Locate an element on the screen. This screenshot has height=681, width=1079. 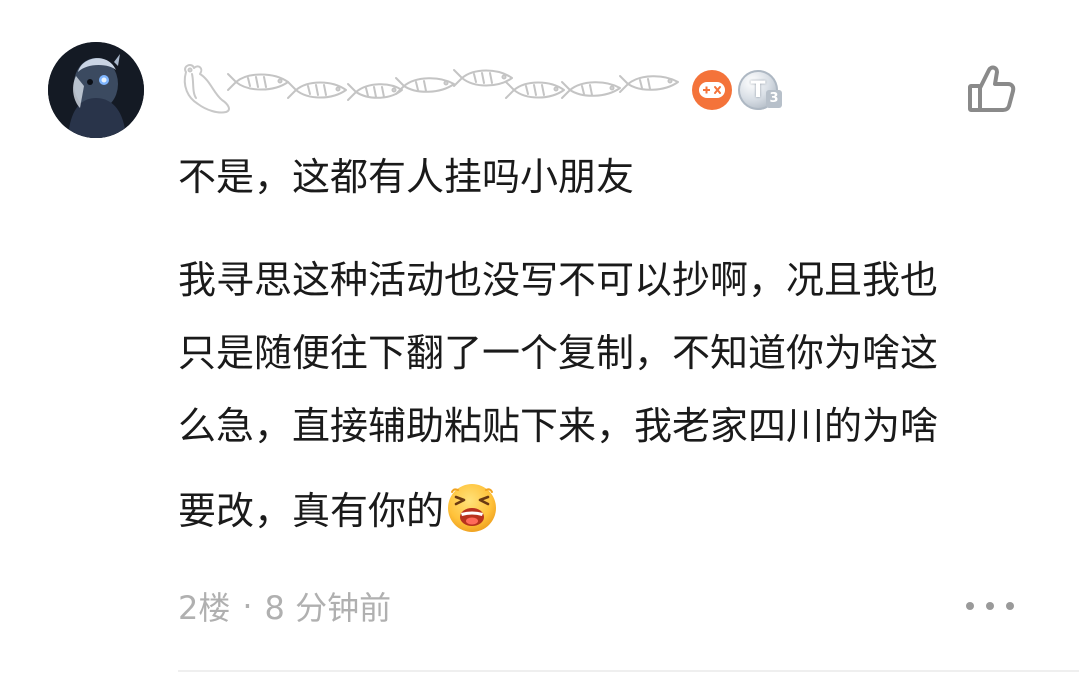
comment-line: 不是，这都有人挂吗小朋友 is located at coordinates (406, 177).